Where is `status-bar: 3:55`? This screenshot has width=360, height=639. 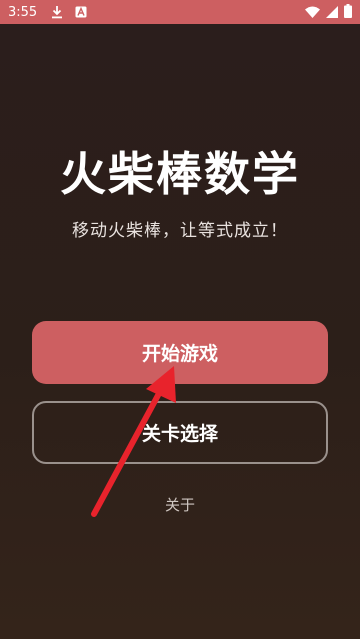 status-bar: 3:55 is located at coordinates (180, 12).